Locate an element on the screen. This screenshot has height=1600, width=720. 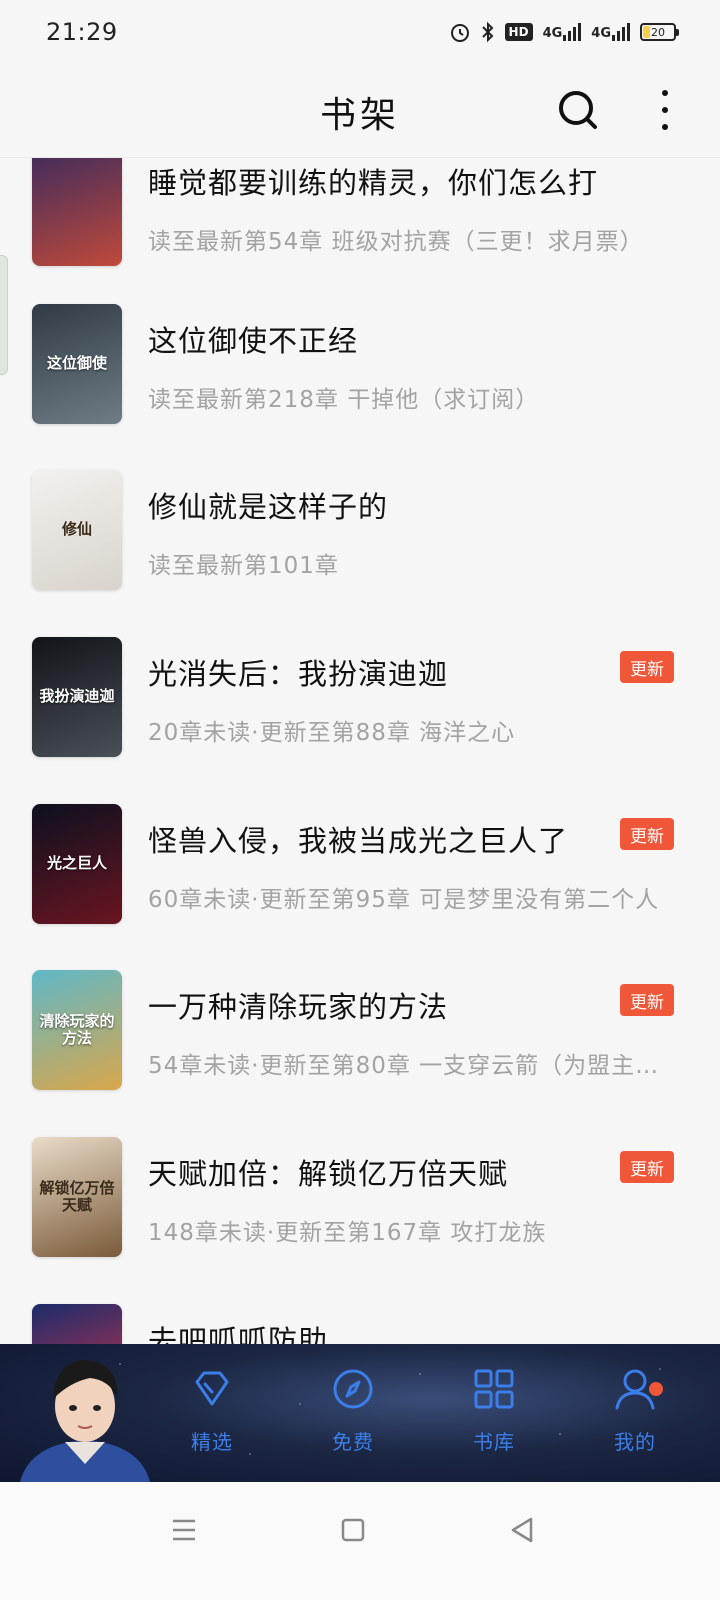
book-progress: 20章未读·更新至第88章 海洋之心 is located at coordinates (332, 733).